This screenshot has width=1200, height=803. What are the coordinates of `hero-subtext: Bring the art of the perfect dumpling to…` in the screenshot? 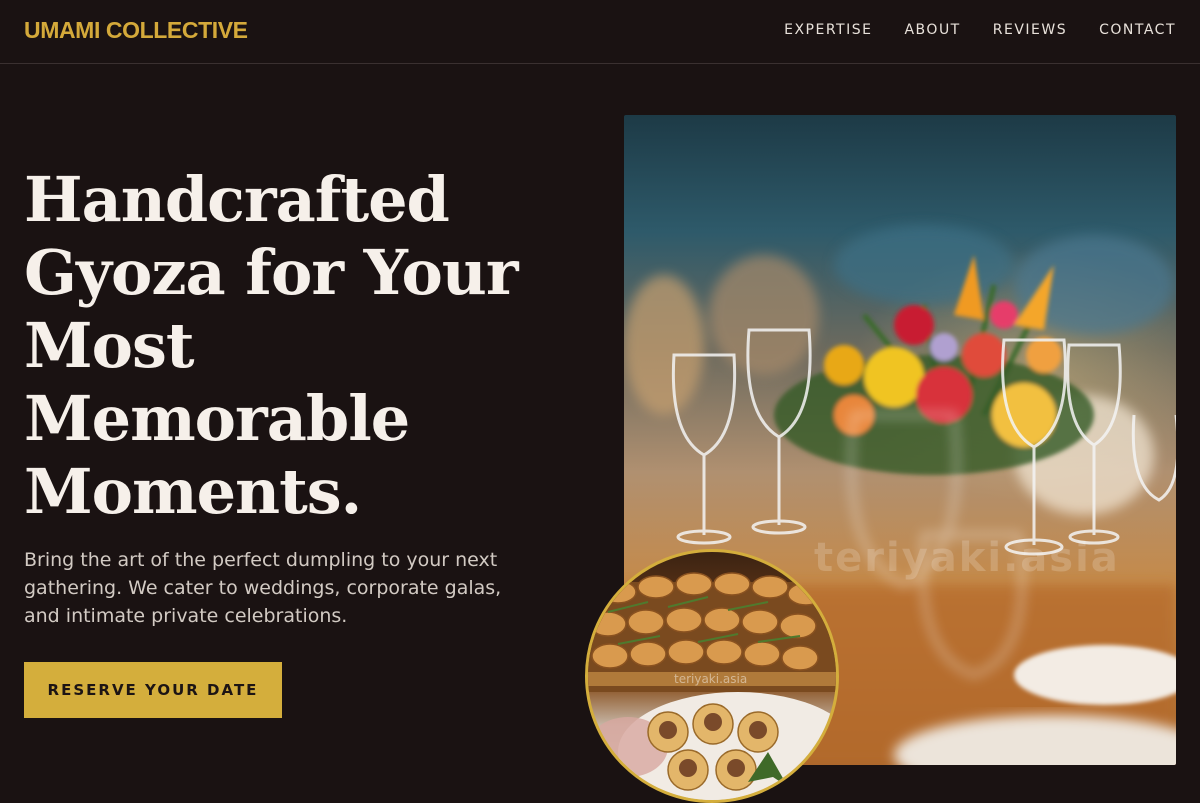 It's located at (263, 588).